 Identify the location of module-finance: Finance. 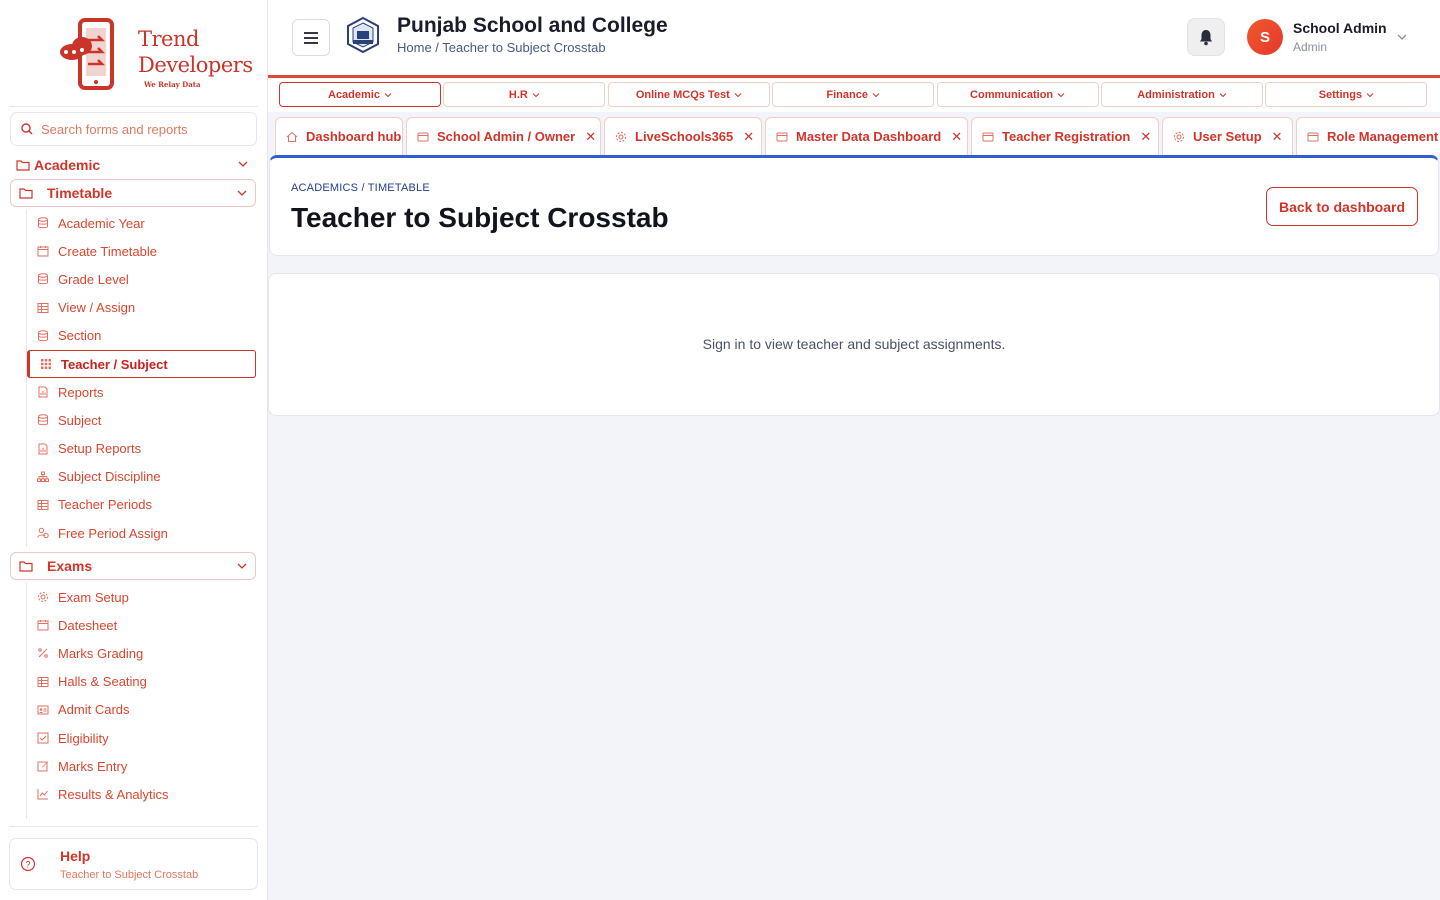
(853, 94).